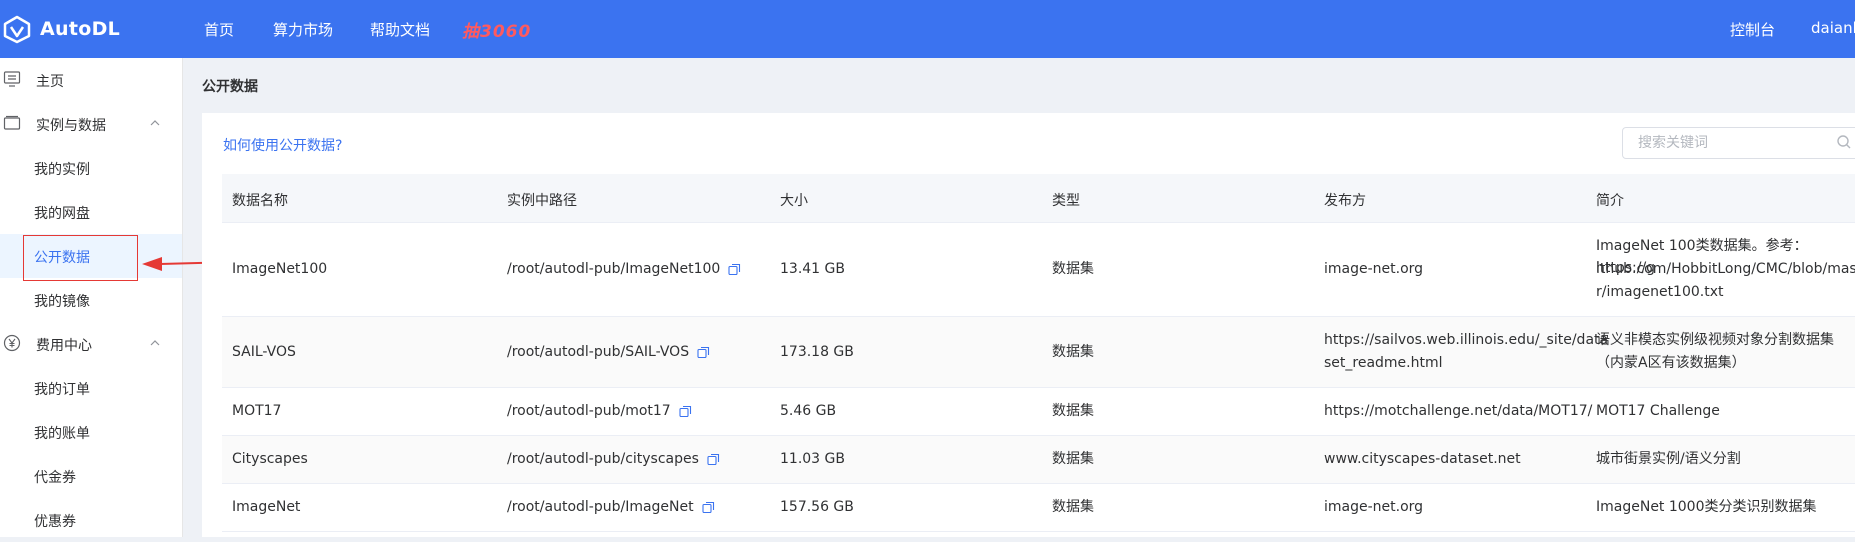 The image size is (1855, 542). Describe the element at coordinates (62, 214) in the screenshot. I see `sidebar-item-label: 我的网盘` at that location.